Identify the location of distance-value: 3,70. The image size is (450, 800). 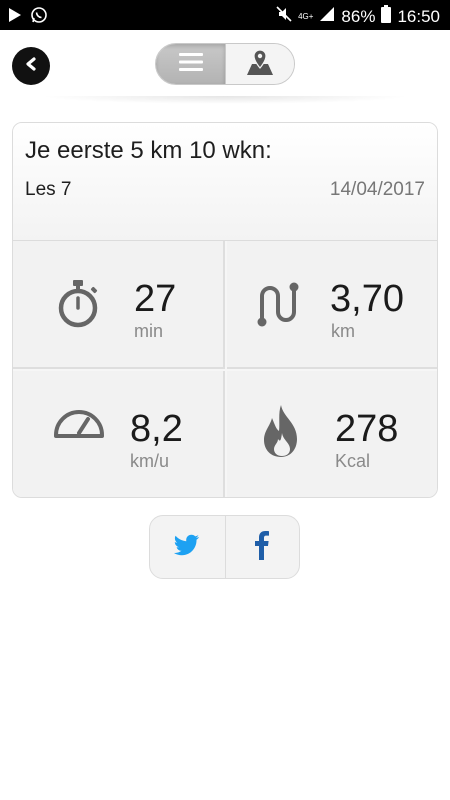
(367, 299).